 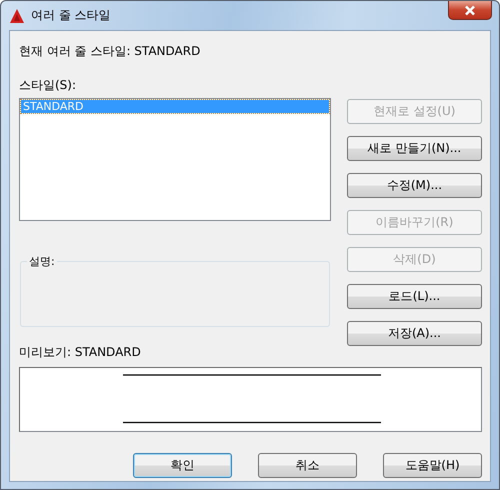 I want to click on preview-label: 미리보기: STANDARD, so click(x=80, y=352).